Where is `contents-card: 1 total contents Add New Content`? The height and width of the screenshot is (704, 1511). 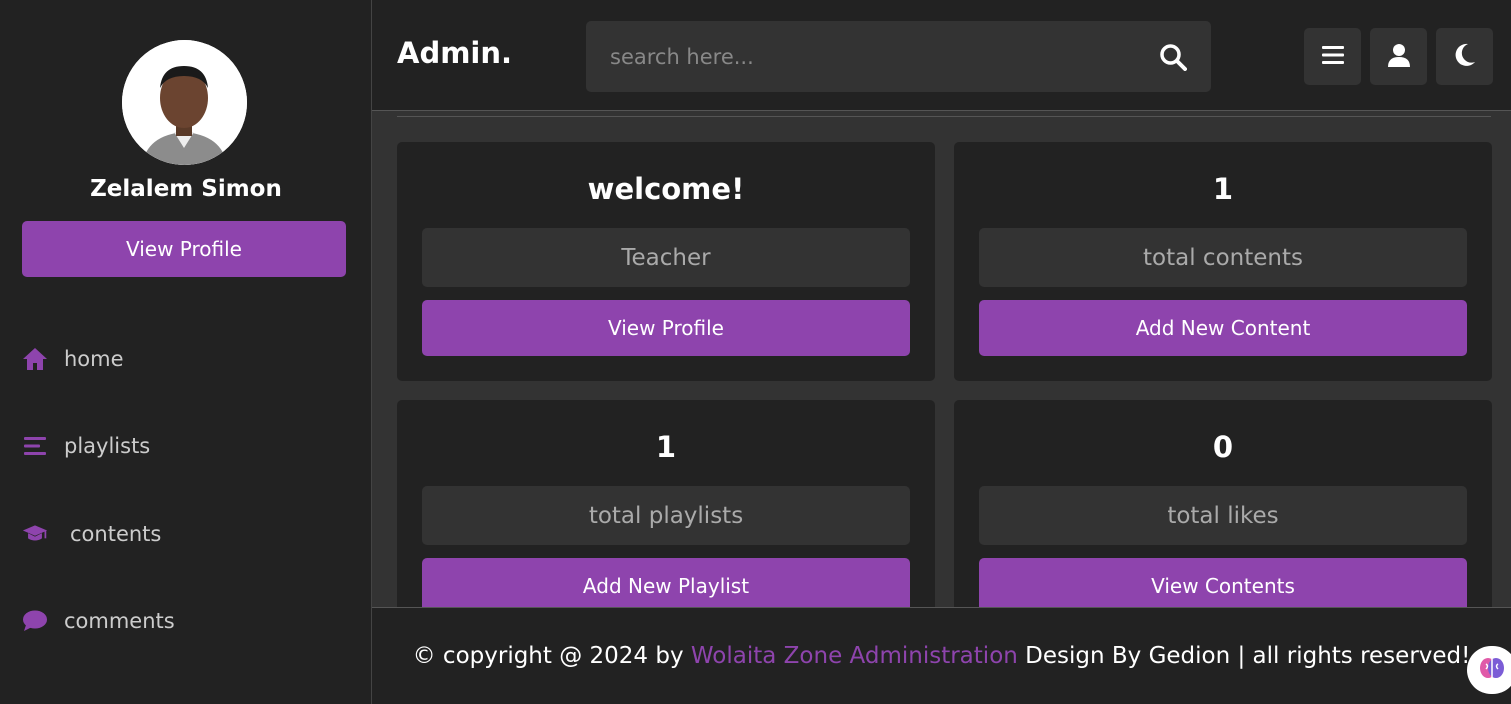 contents-card: 1 total contents Add New Content is located at coordinates (1223, 261).